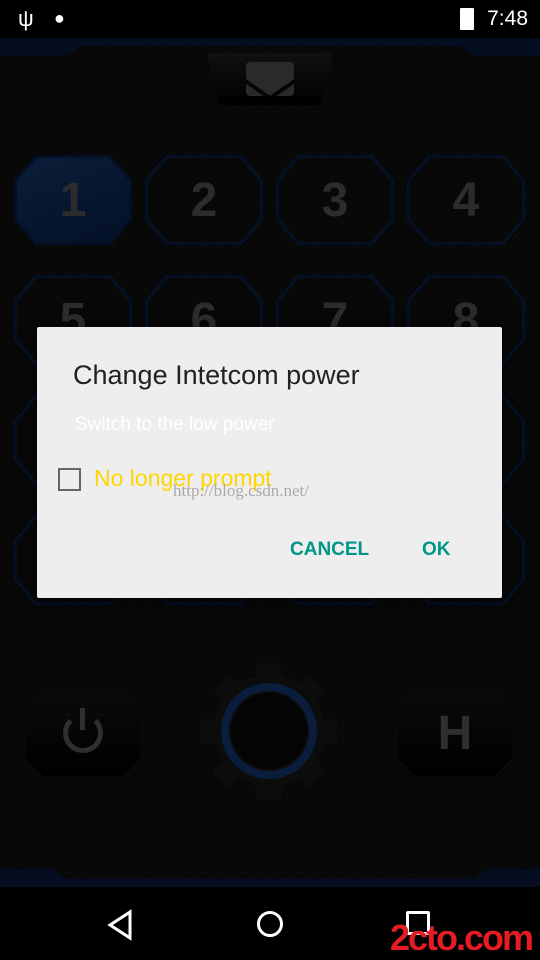 The height and width of the screenshot is (960, 540). What do you see at coordinates (26, 18) in the screenshot?
I see `usb-icon: ψ` at bounding box center [26, 18].